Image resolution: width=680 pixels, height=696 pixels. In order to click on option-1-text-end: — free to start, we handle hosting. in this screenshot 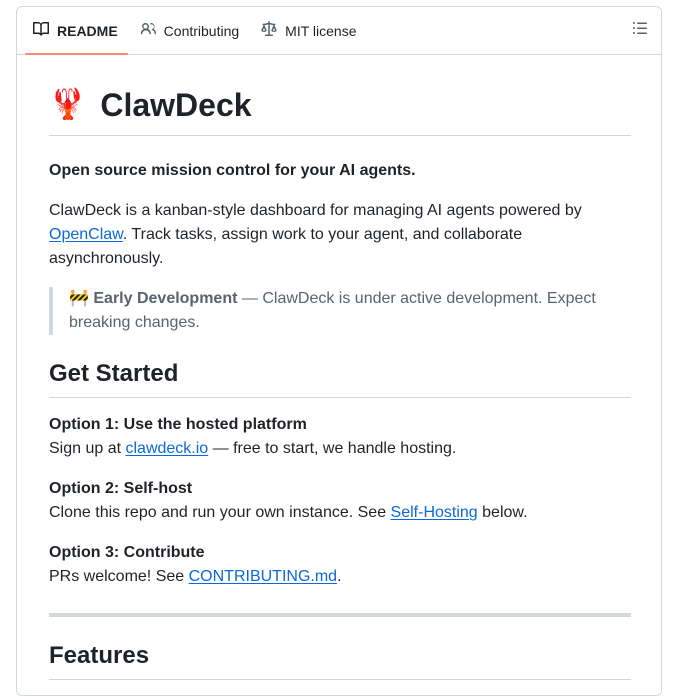, I will do `click(332, 448)`.